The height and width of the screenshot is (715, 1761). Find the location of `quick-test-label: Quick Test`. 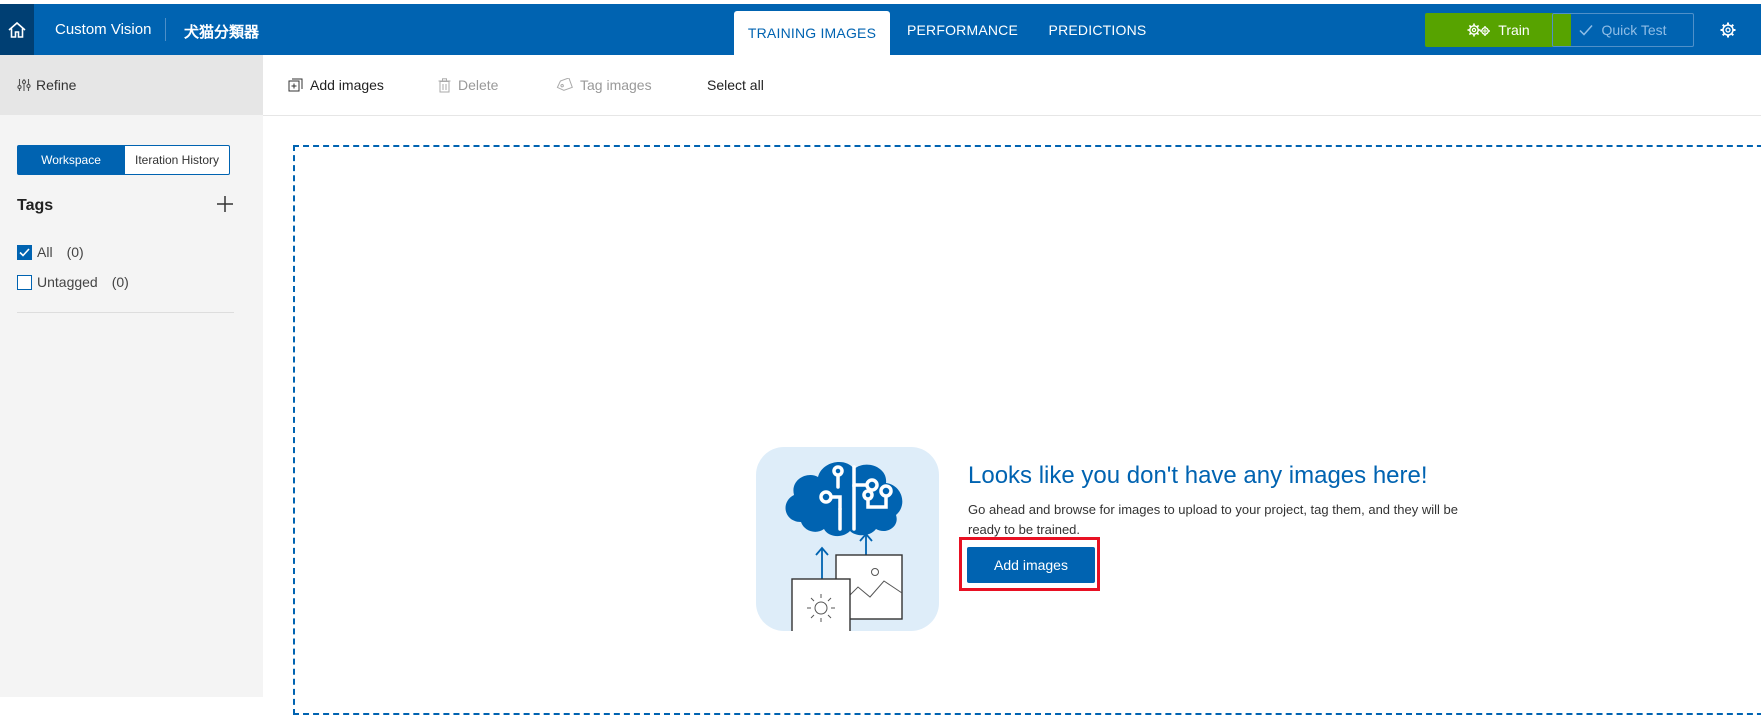

quick-test-label: Quick Test is located at coordinates (1634, 30).